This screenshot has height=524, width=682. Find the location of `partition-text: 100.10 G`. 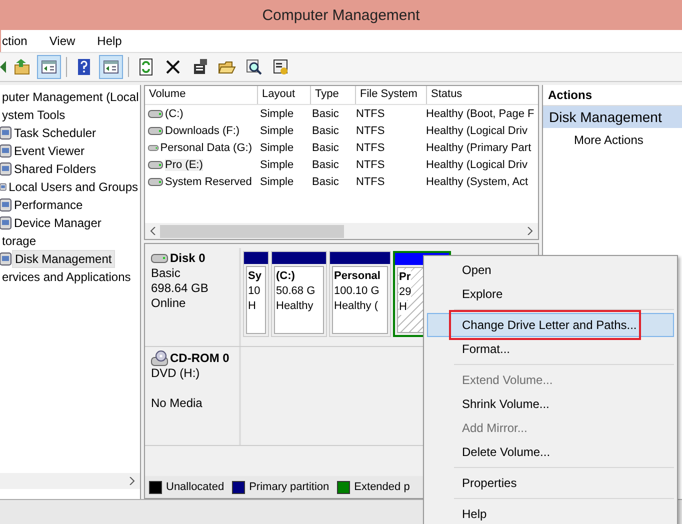

partition-text: 100.10 G is located at coordinates (357, 291).